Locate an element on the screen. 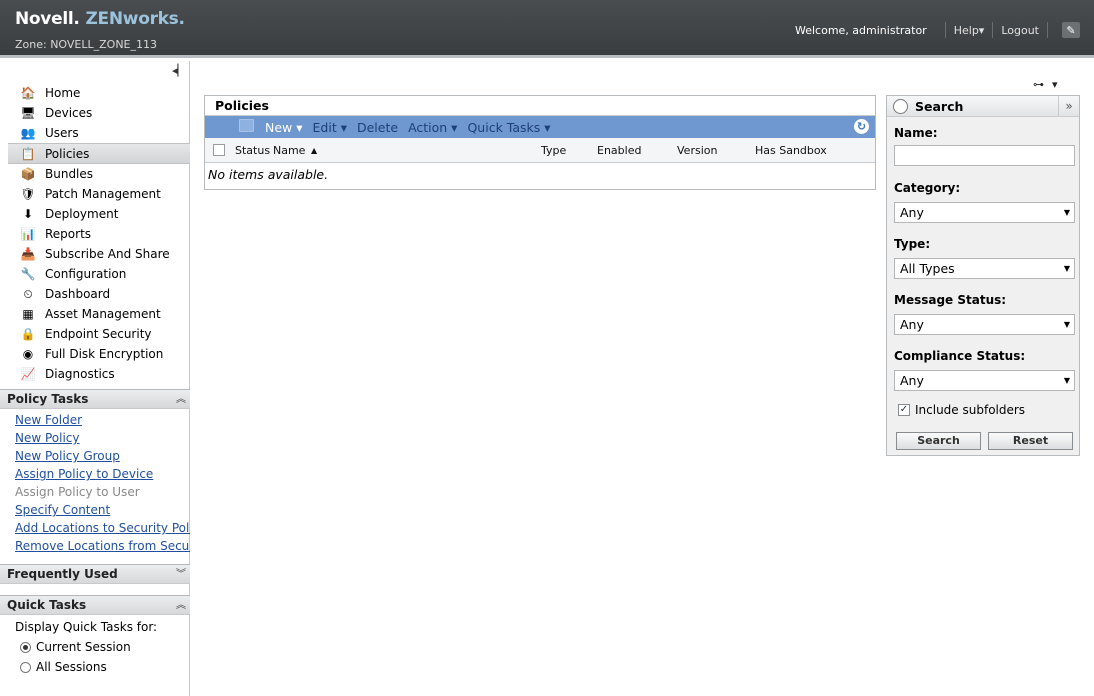 This screenshot has width=1094, height=696. nav-item-subscribe-and-share: 📥 Subscribe And Share is located at coordinates (95, 254).